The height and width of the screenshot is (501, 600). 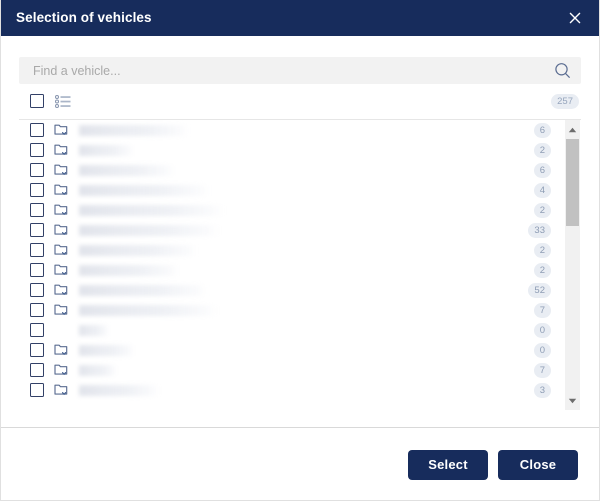 What do you see at coordinates (300, 464) in the screenshot?
I see `dialog-footer: Select Close` at bounding box center [300, 464].